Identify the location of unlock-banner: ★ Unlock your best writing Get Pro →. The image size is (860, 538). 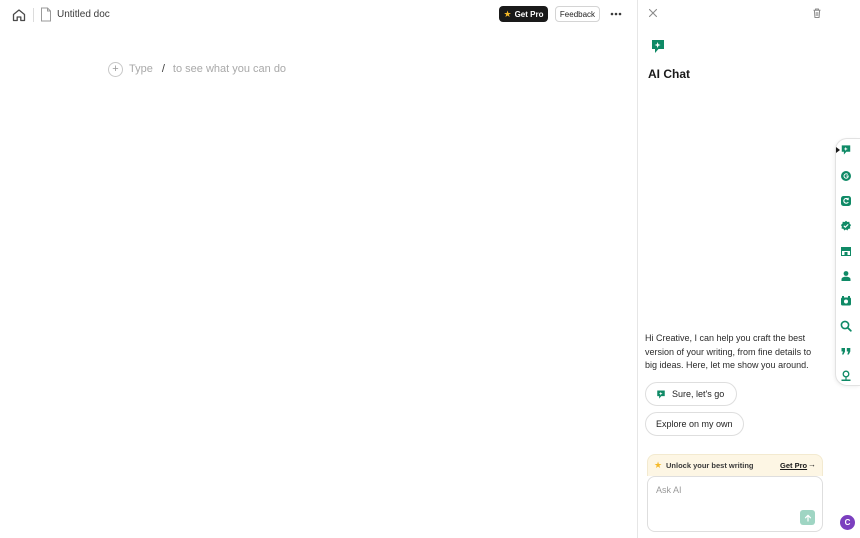
(735, 465).